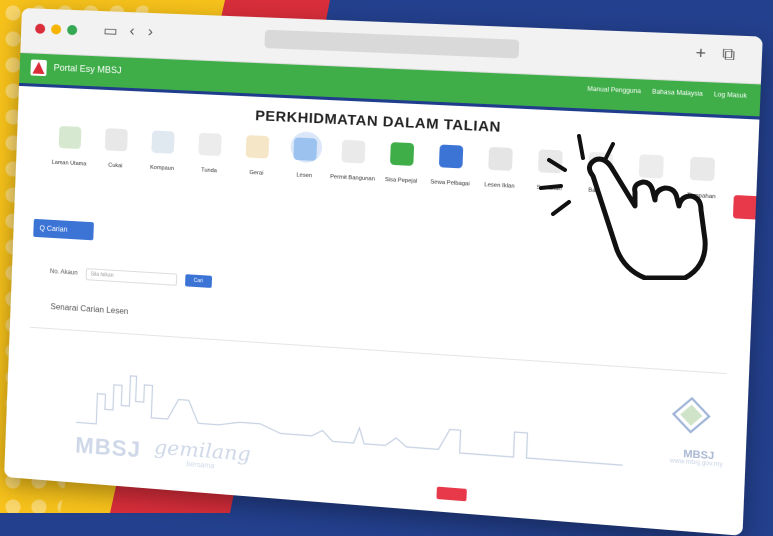 This screenshot has width=773, height=536. I want to click on side-tab-button, so click(744, 207).